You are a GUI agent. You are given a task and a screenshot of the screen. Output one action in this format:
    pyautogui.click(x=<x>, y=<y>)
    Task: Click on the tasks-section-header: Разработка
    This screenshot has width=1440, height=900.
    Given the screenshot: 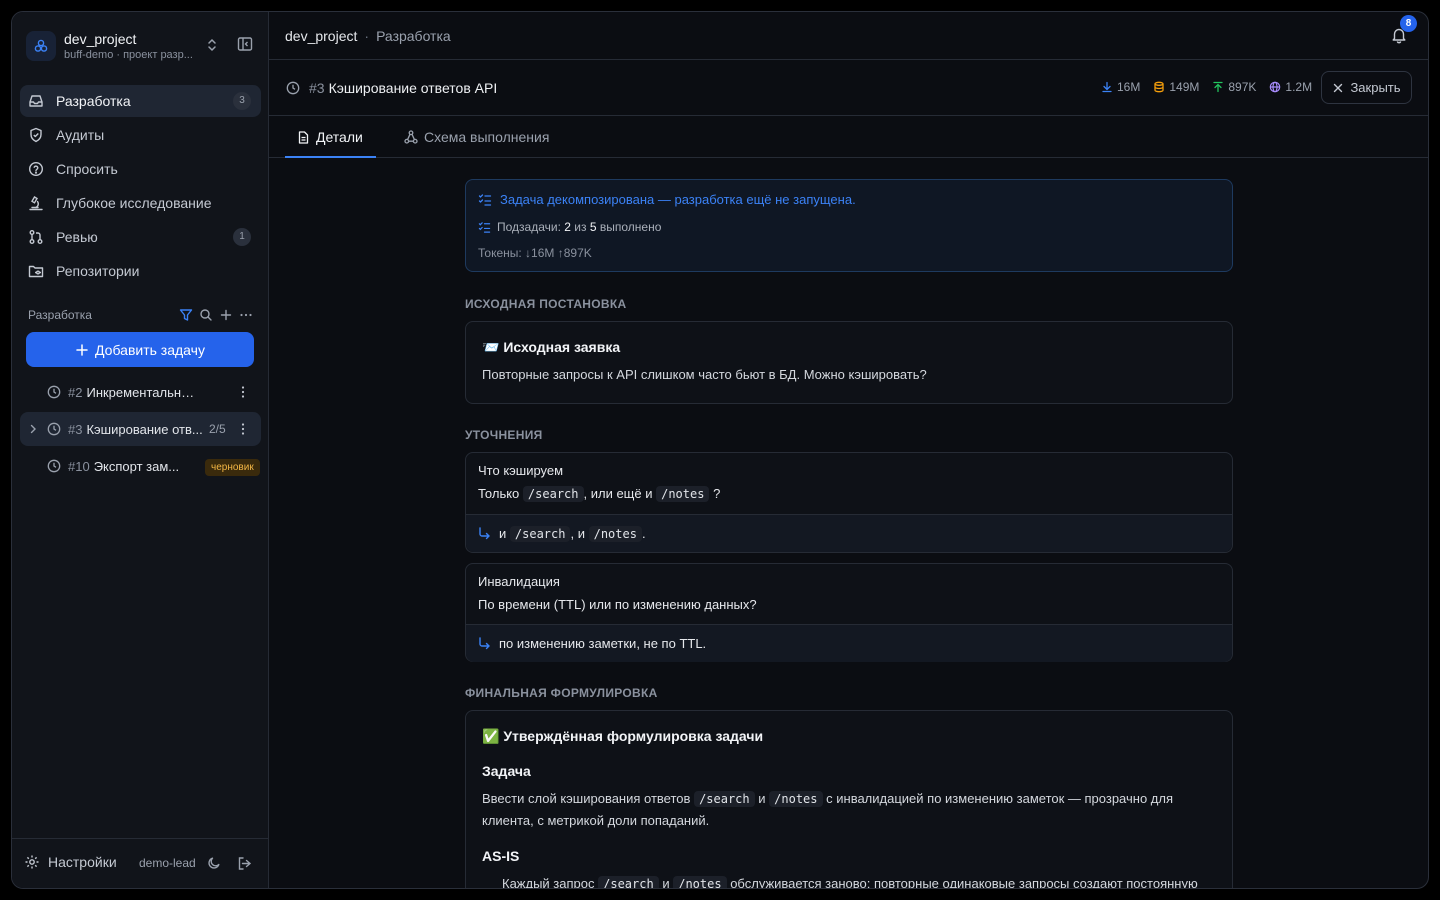 What is the action you would take?
    pyautogui.click(x=140, y=315)
    